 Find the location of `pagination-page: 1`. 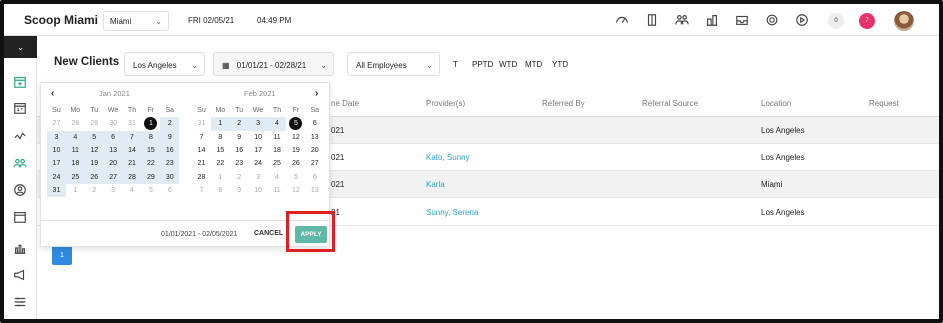

pagination-page: 1 is located at coordinates (62, 255).